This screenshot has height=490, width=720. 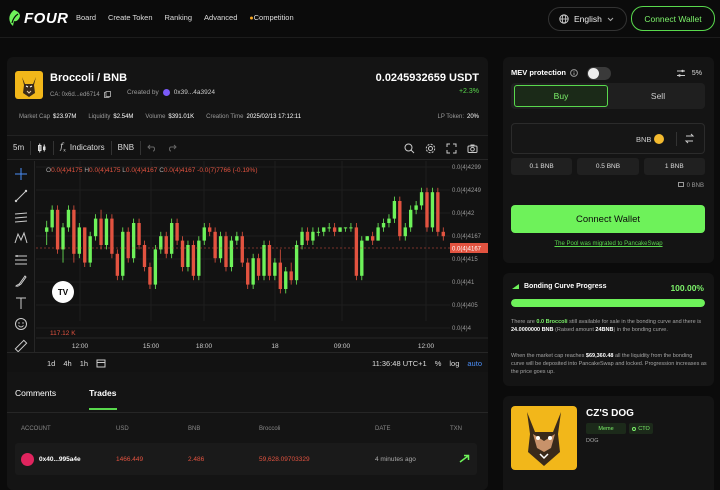 What do you see at coordinates (673, 18) in the screenshot?
I see `connect-wallet-button: Connect Wallet` at bounding box center [673, 18].